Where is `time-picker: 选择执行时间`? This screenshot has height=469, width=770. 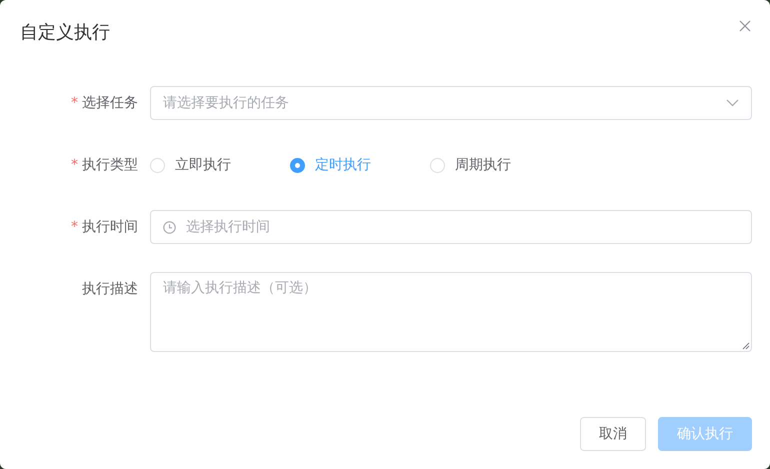 time-picker: 选择执行时间 is located at coordinates (451, 227).